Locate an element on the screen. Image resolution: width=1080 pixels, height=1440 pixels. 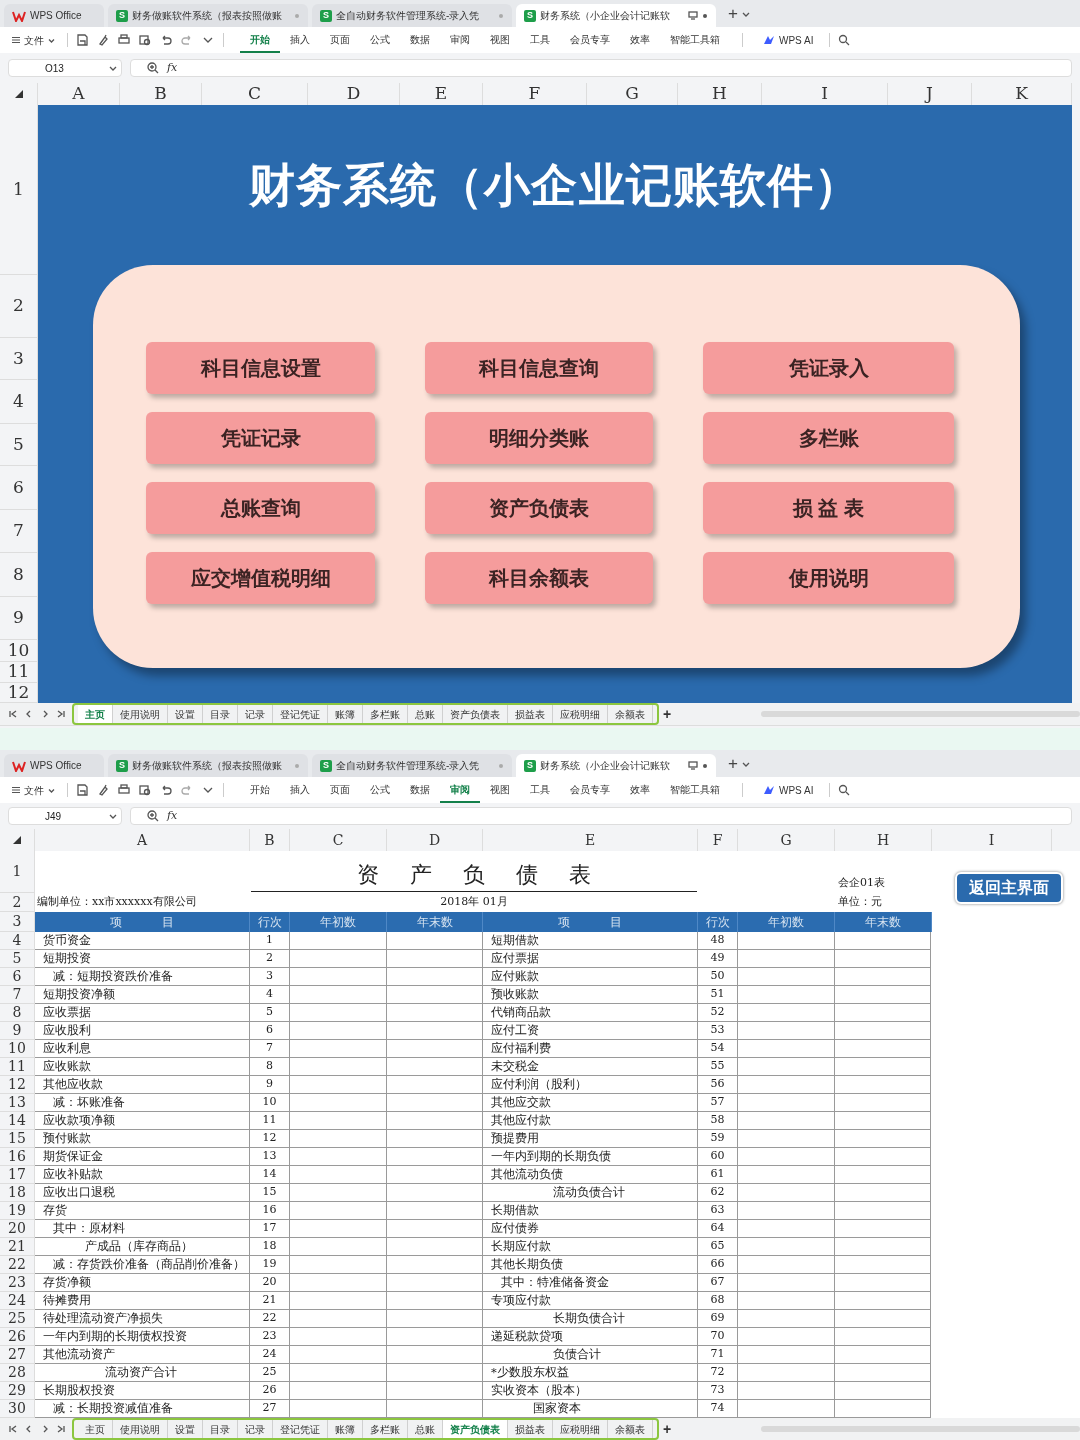
column-header: B is located at coordinates (270, 840).